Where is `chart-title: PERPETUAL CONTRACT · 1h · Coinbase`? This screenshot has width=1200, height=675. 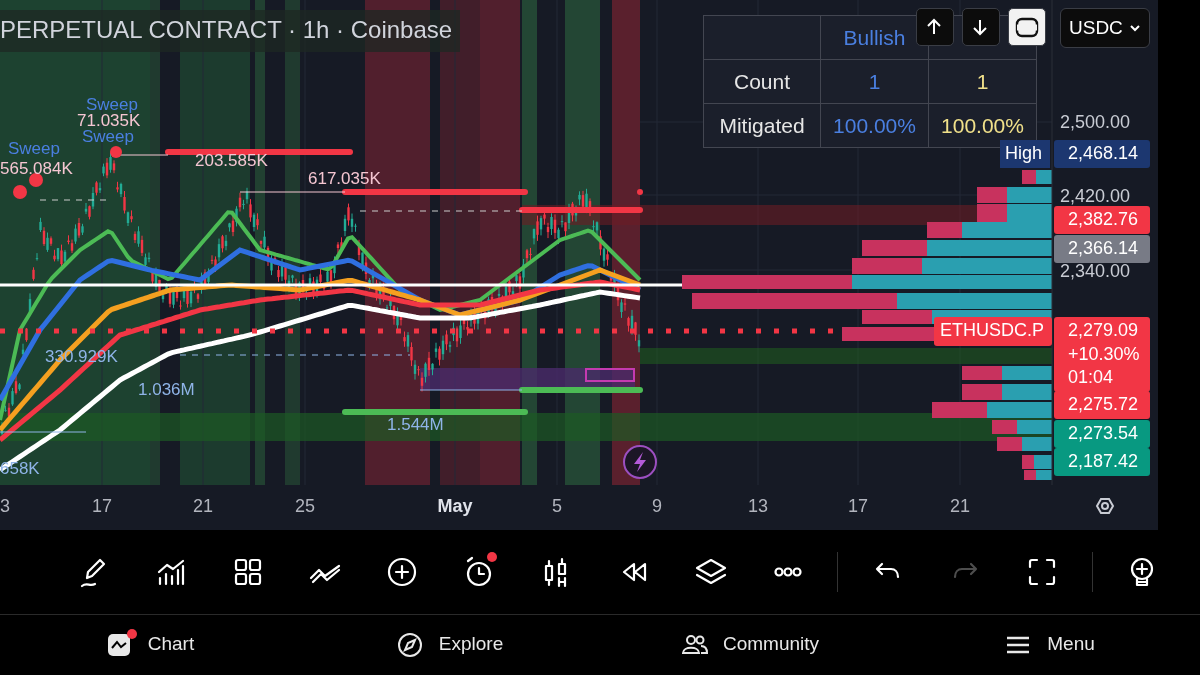 chart-title: PERPETUAL CONTRACT · 1h · Coinbase is located at coordinates (230, 31).